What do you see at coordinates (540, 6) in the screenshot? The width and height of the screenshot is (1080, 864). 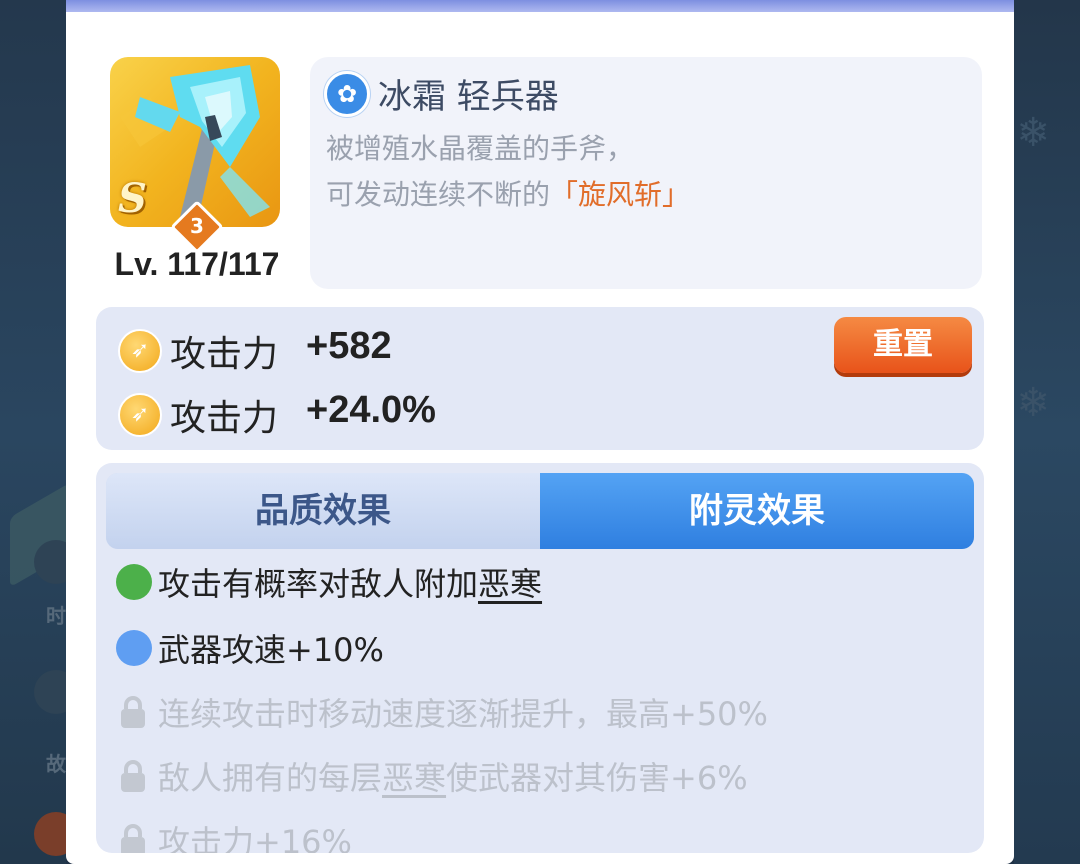 I see `panel-header-strip` at bounding box center [540, 6].